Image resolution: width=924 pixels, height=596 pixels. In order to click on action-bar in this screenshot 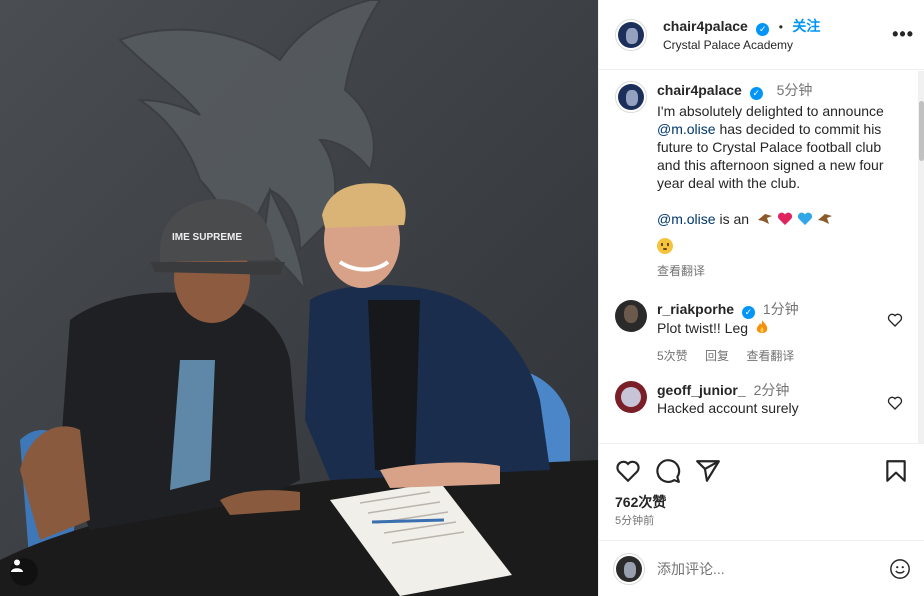, I will do `click(761, 471)`.